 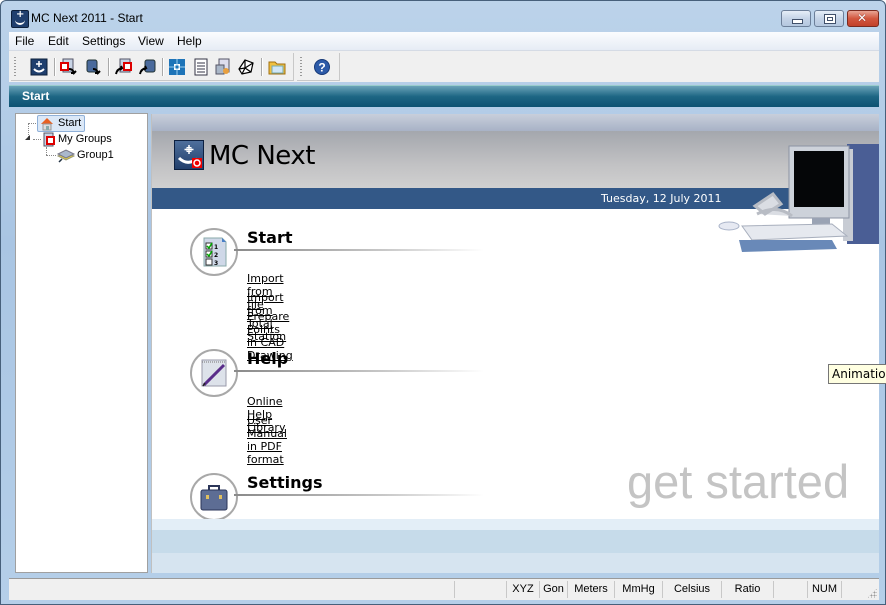 What do you see at coordinates (87, 18) in the screenshot?
I see `window-title: MC Next 2011 - Start` at bounding box center [87, 18].